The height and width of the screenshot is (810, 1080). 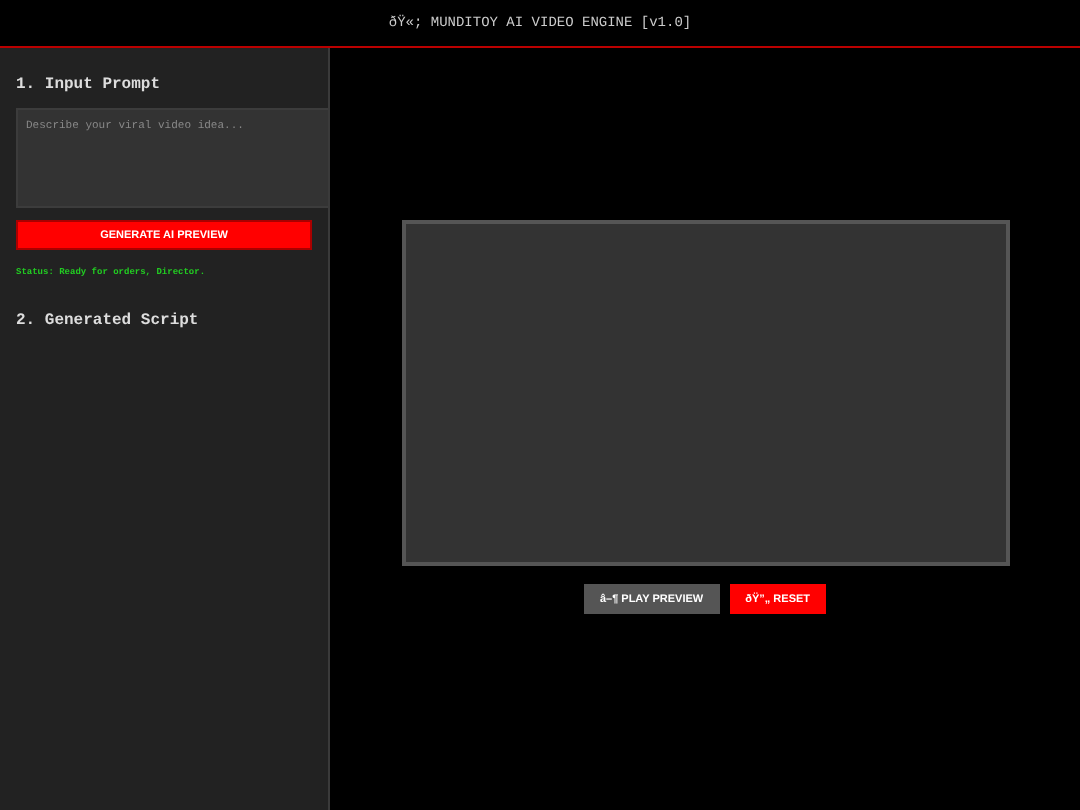 What do you see at coordinates (108, 321) in the screenshot?
I see `section-heading: 2. Generated Script` at bounding box center [108, 321].